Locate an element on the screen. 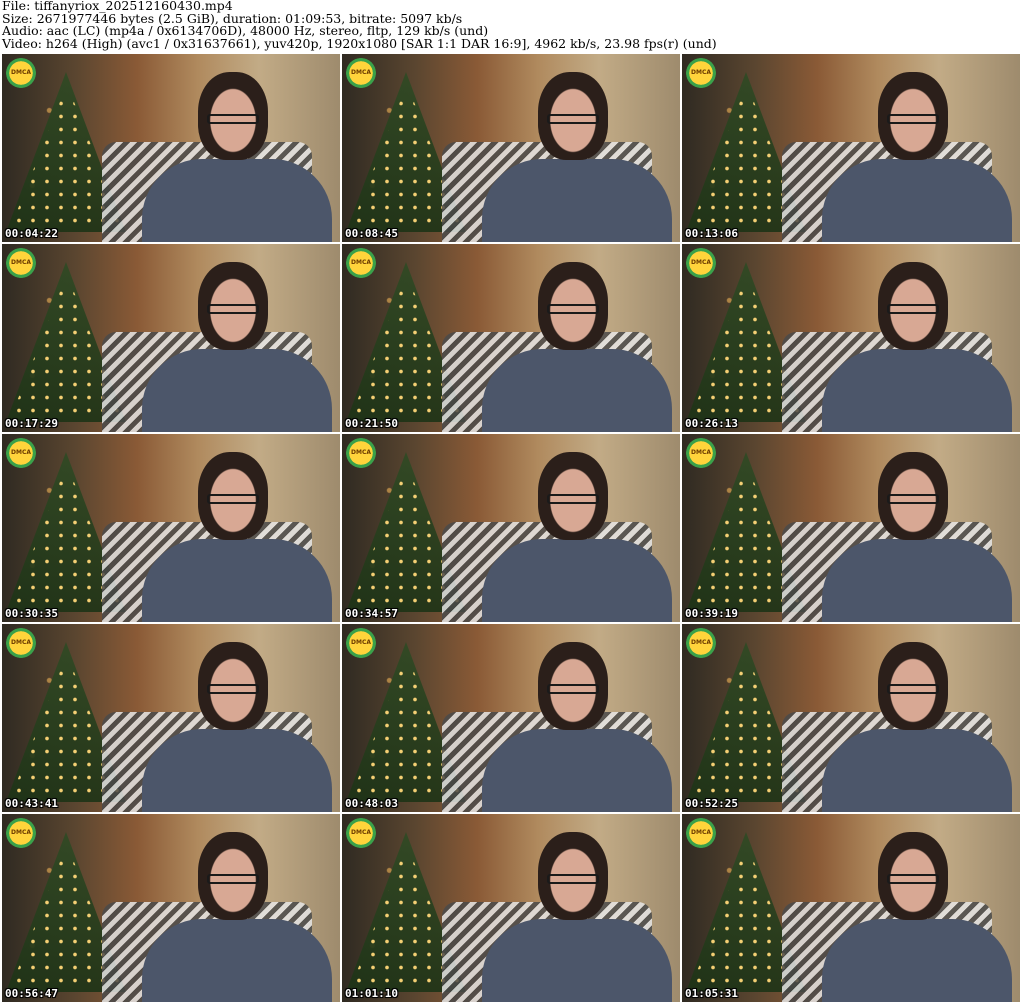  thumbnail: DMCA 00:08:45 is located at coordinates (511, 148).